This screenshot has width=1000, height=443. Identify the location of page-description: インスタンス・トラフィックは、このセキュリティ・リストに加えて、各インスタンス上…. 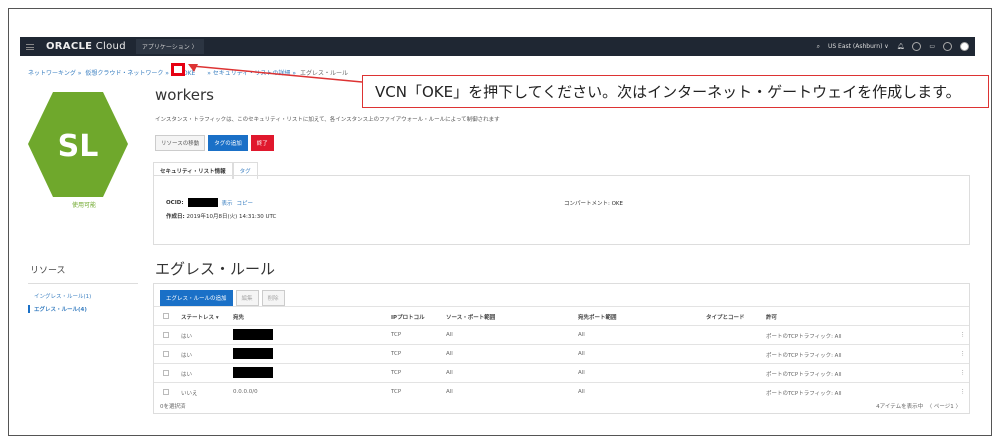
(327, 120).